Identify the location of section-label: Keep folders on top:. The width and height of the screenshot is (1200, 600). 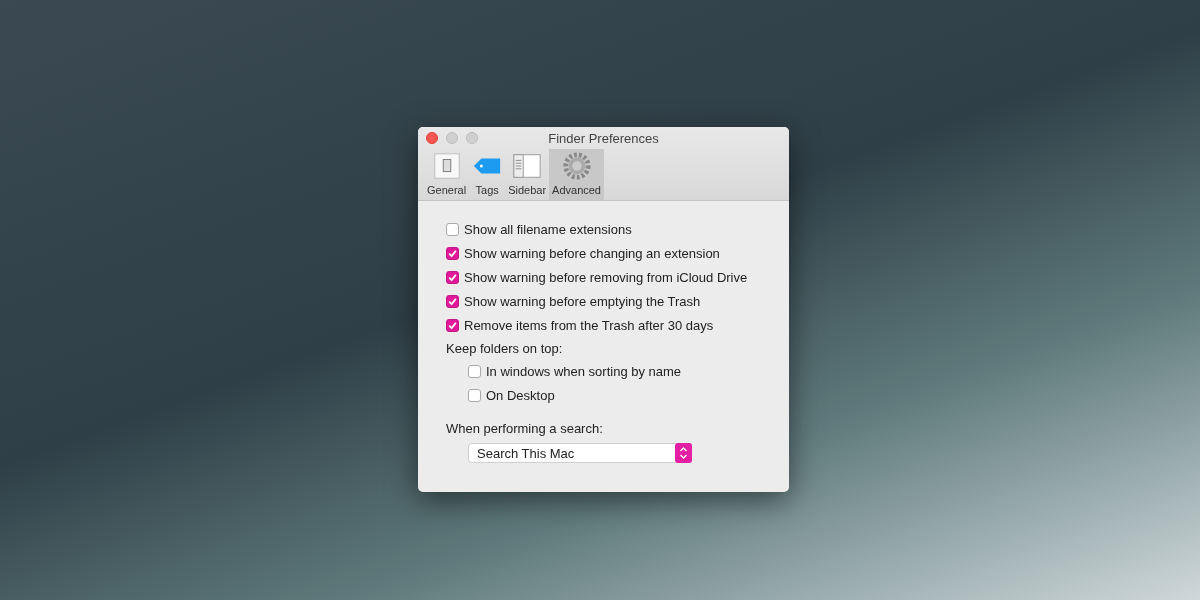
(505, 348).